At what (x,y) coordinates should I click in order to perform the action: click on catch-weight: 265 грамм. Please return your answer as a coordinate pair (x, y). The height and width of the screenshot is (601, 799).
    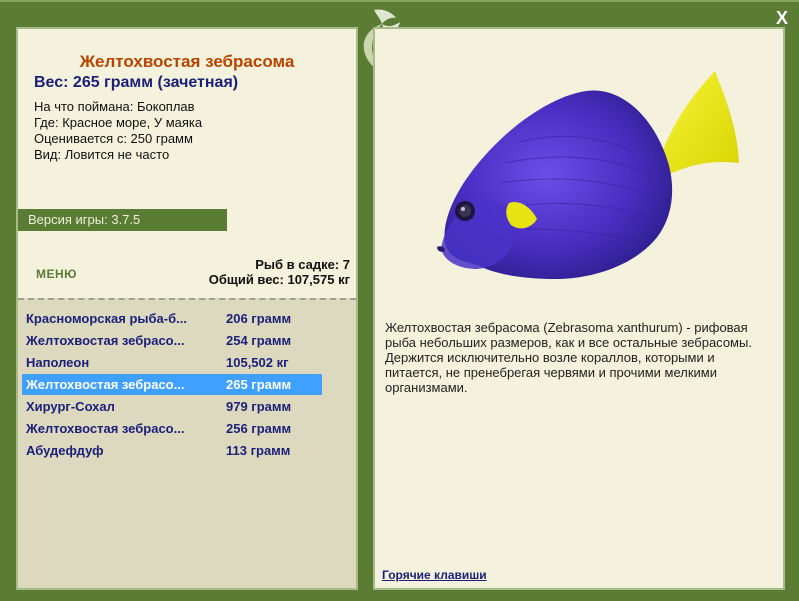
    Looking at the image, I should click on (259, 384).